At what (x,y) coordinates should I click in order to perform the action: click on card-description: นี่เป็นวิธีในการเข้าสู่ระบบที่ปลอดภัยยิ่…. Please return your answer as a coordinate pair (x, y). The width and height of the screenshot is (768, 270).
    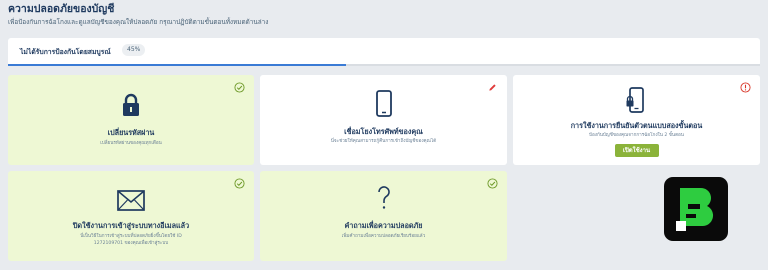
    Looking at the image, I should click on (131, 236).